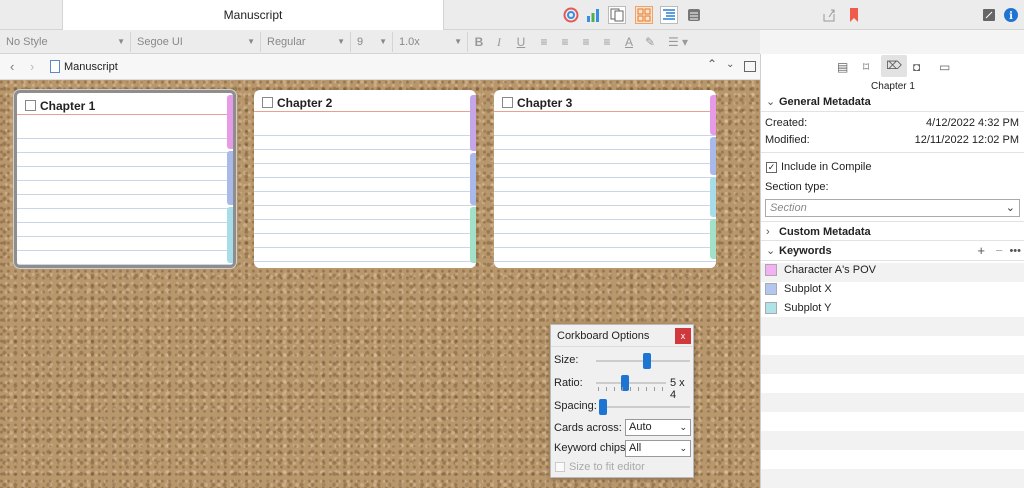 The image size is (1024, 488). I want to click on weight-select: Regular ▼, so click(306, 42).